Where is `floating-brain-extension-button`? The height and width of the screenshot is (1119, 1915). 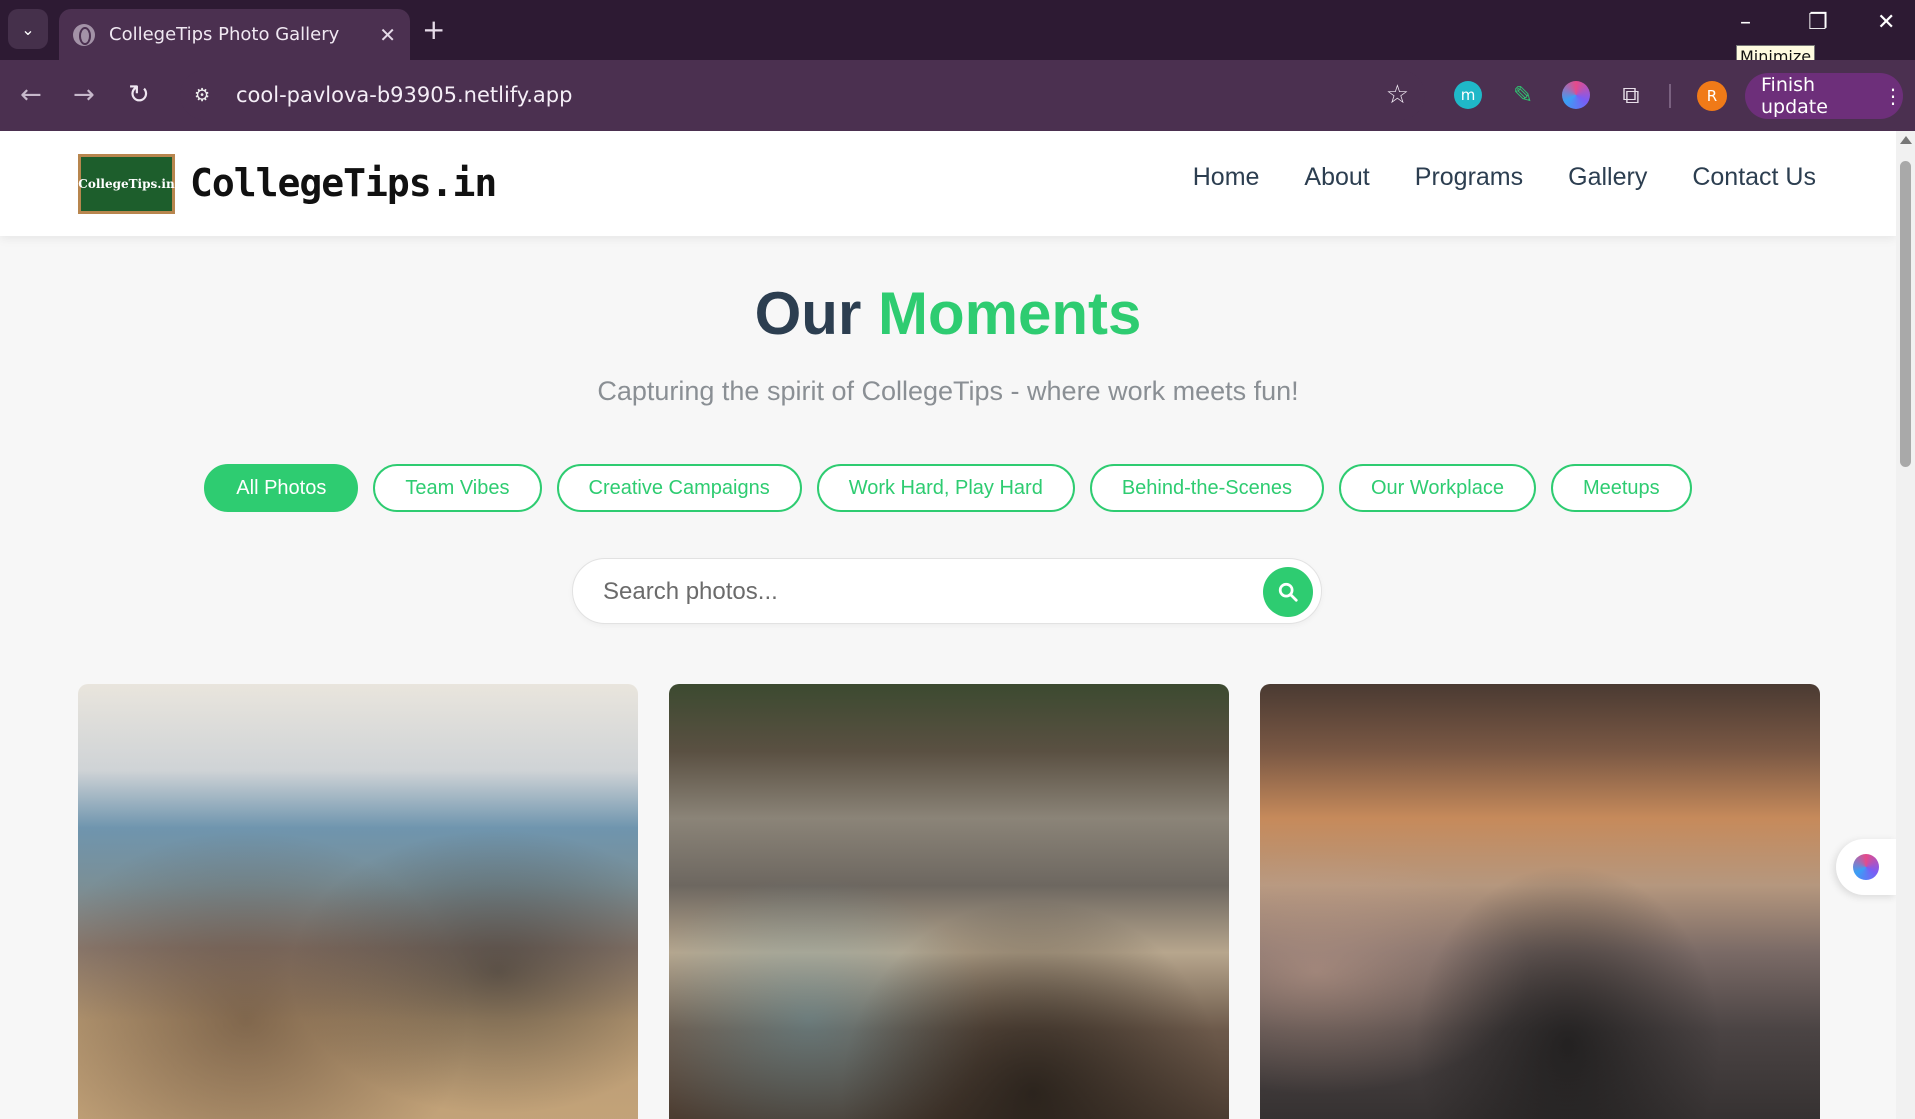 floating-brain-extension-button is located at coordinates (1866, 867).